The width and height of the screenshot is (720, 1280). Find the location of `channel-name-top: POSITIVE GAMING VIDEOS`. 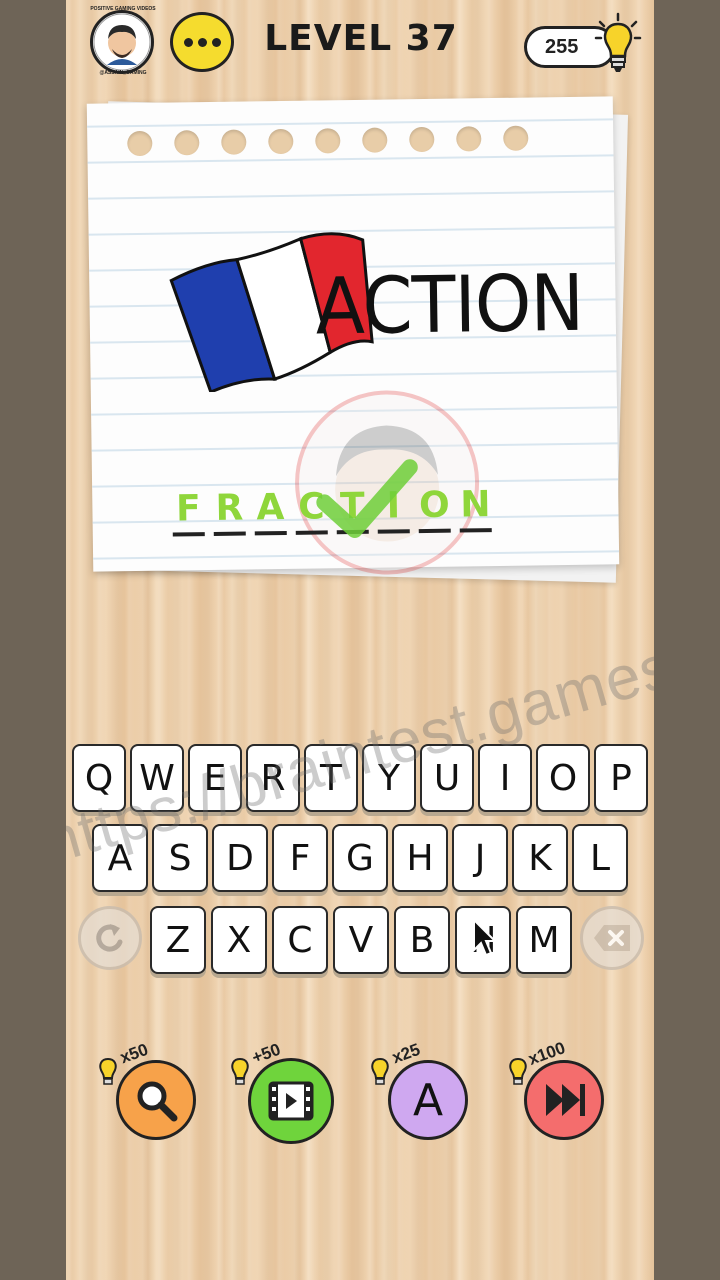

channel-name-top: POSITIVE GAMING VIDEOS is located at coordinates (123, 9).